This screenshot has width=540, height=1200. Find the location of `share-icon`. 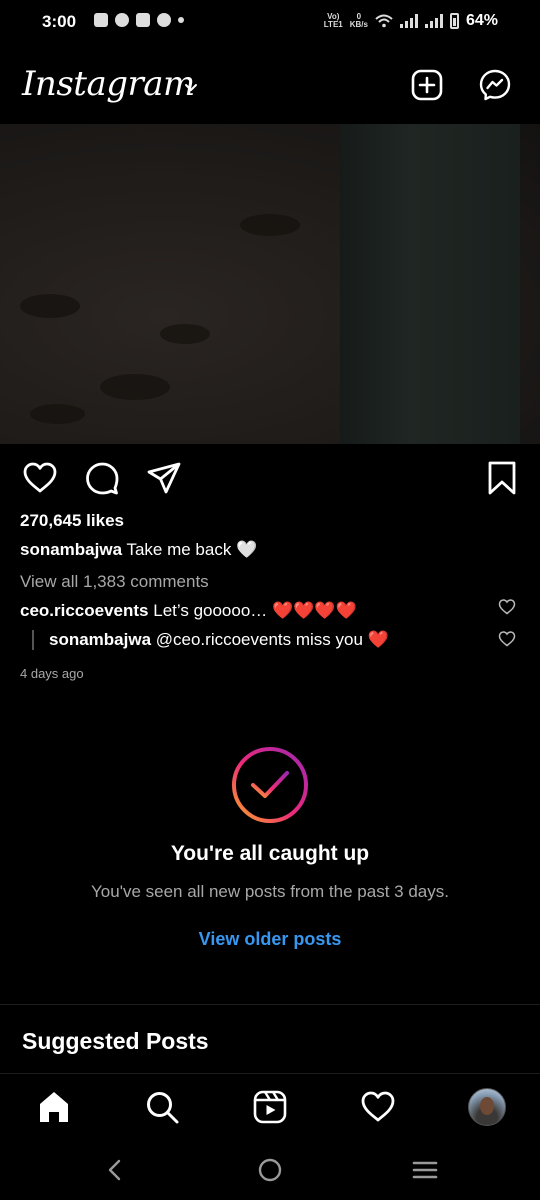

share-icon is located at coordinates (164, 478).